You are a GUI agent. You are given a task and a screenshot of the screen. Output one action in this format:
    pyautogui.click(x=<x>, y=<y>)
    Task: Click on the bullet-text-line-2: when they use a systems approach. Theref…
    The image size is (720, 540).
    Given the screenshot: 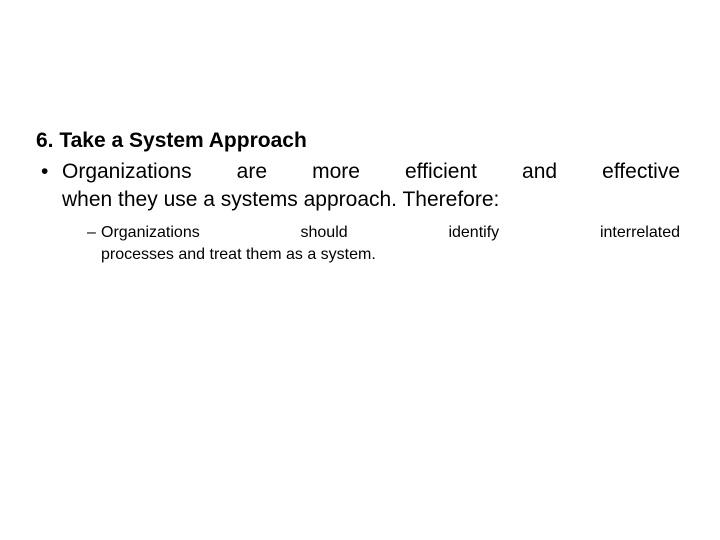 What is the action you would take?
    pyautogui.click(x=281, y=199)
    